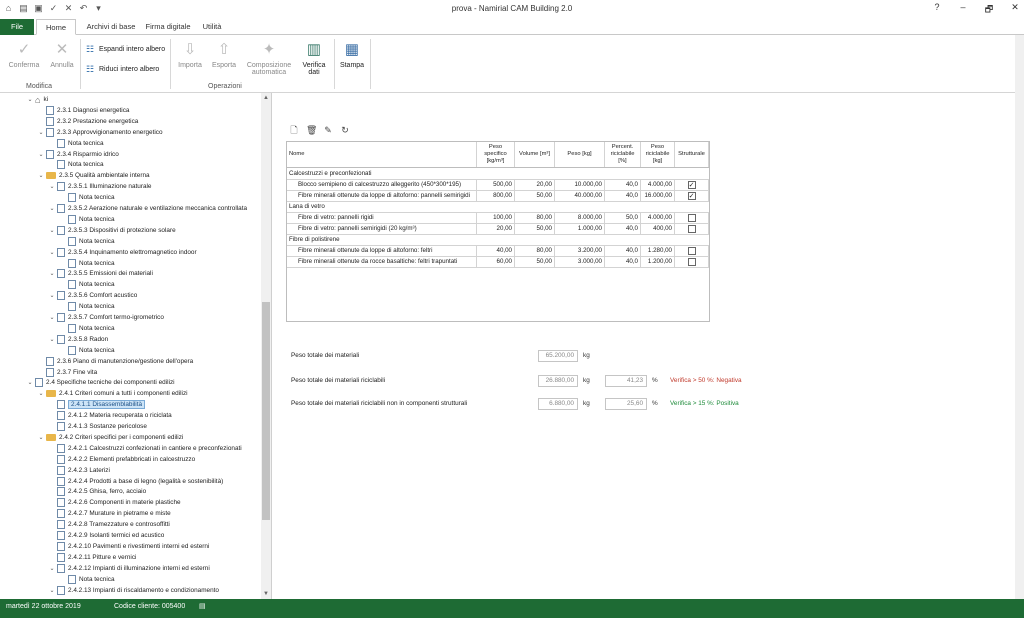 The height and width of the screenshot is (618, 1024). I want to click on table-cell: Fibre di vetro: pannelli rigidi, so click(382, 218).